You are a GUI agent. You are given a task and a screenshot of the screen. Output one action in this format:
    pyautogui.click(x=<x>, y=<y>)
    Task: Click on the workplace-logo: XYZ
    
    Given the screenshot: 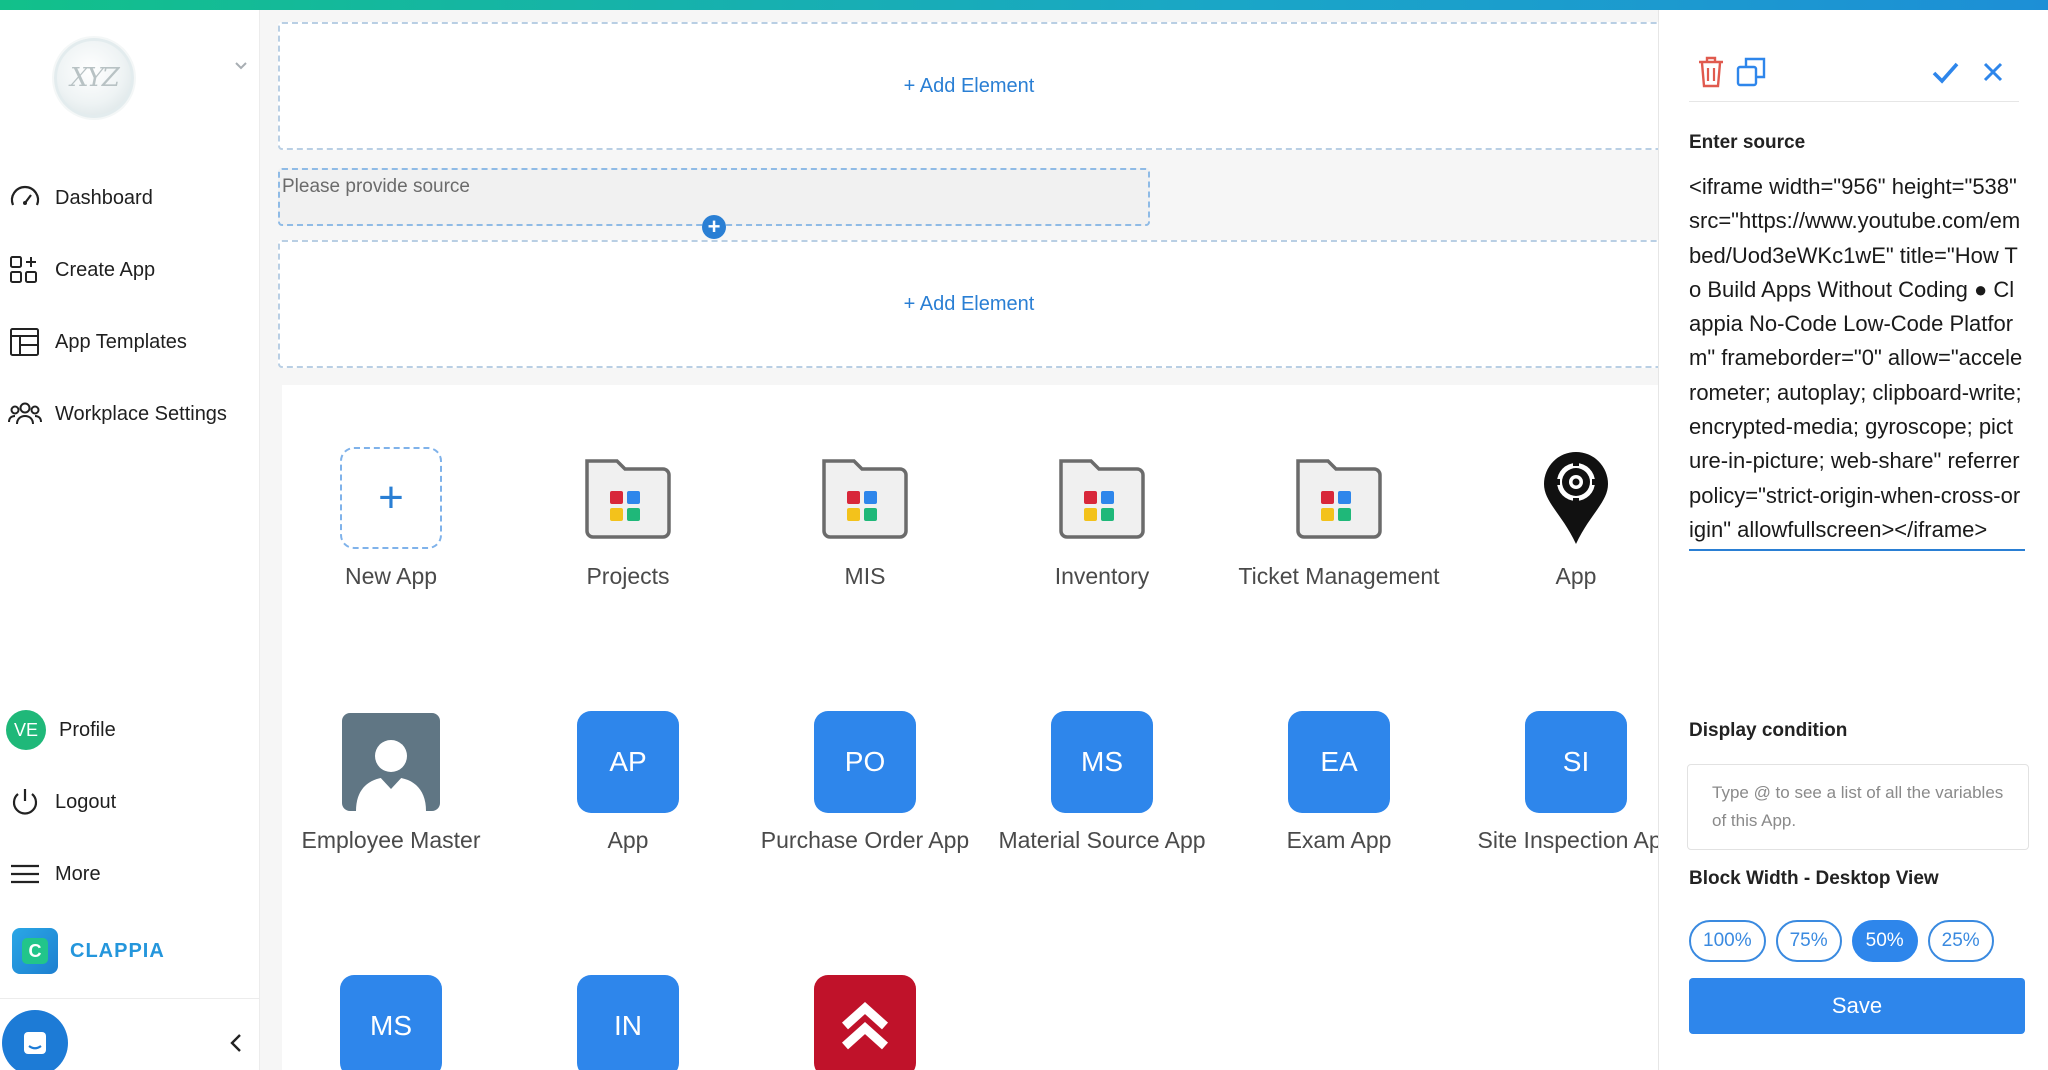 What is the action you would take?
    pyautogui.click(x=94, y=78)
    